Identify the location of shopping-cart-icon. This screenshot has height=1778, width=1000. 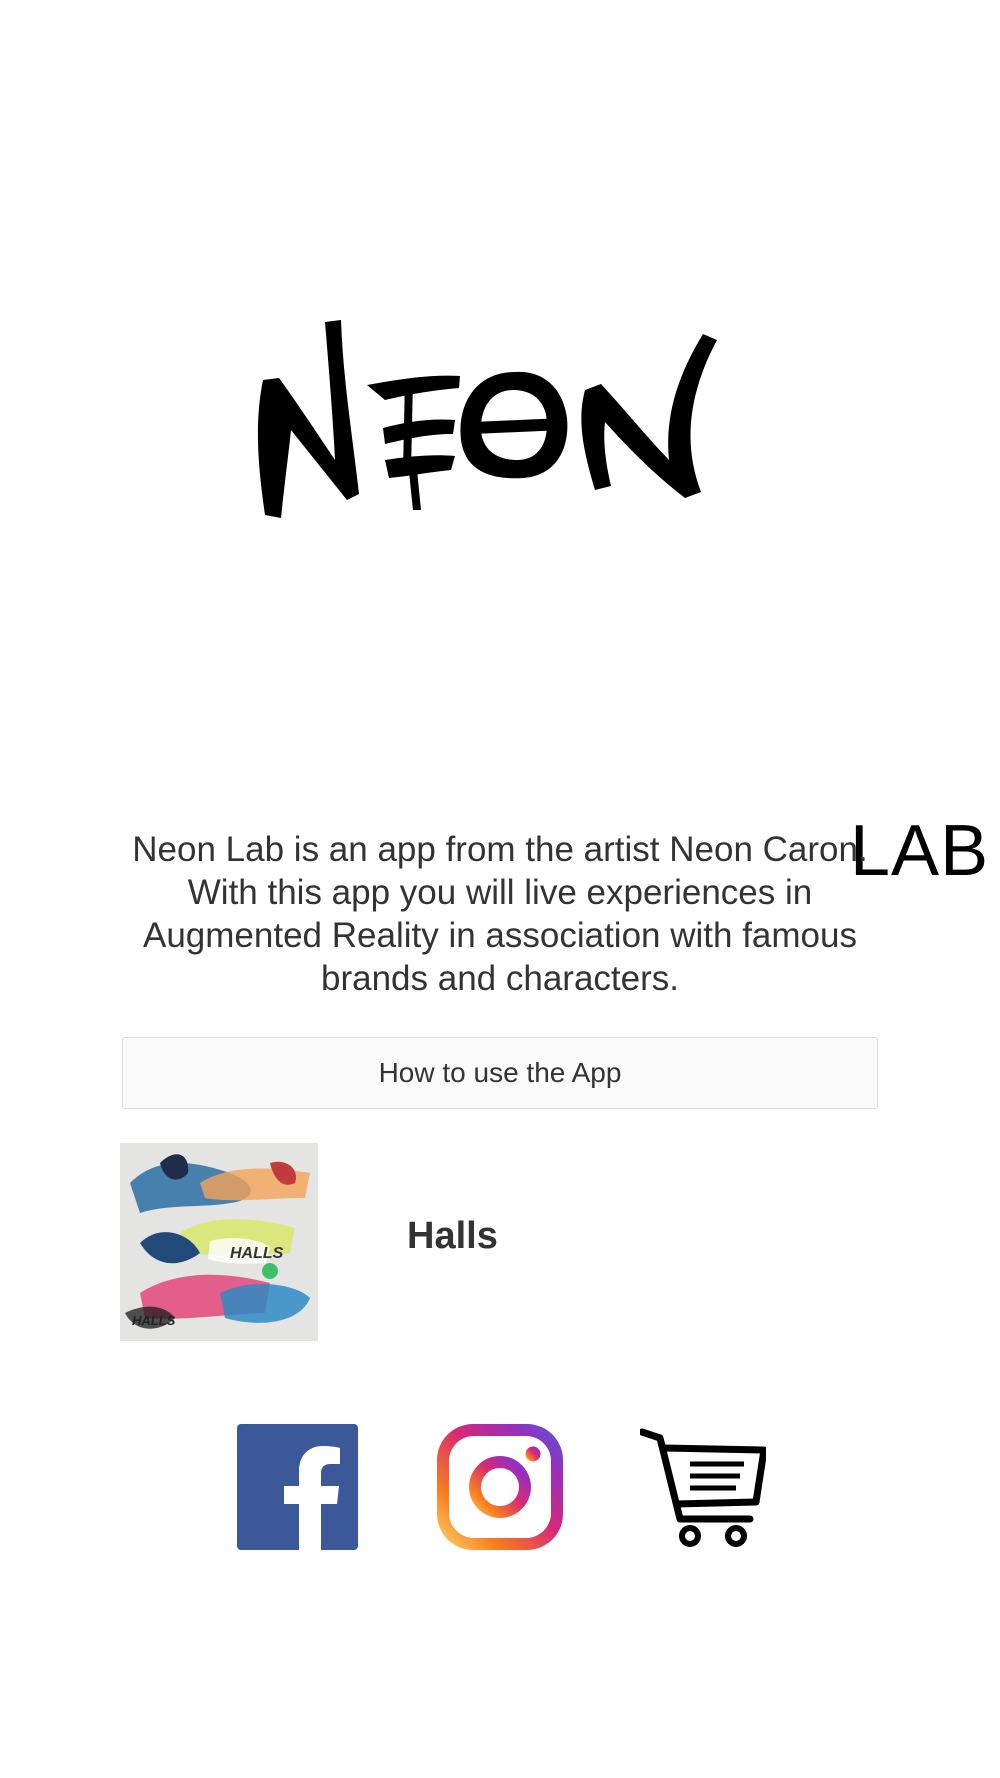
(703, 1487).